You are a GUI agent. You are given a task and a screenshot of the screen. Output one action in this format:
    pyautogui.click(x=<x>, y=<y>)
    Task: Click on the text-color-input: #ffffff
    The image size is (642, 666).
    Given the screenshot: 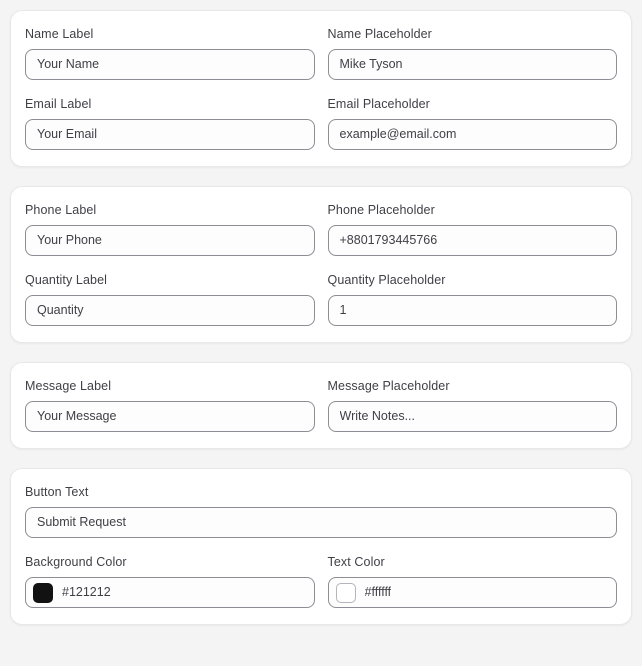 What is the action you would take?
    pyautogui.click(x=472, y=592)
    